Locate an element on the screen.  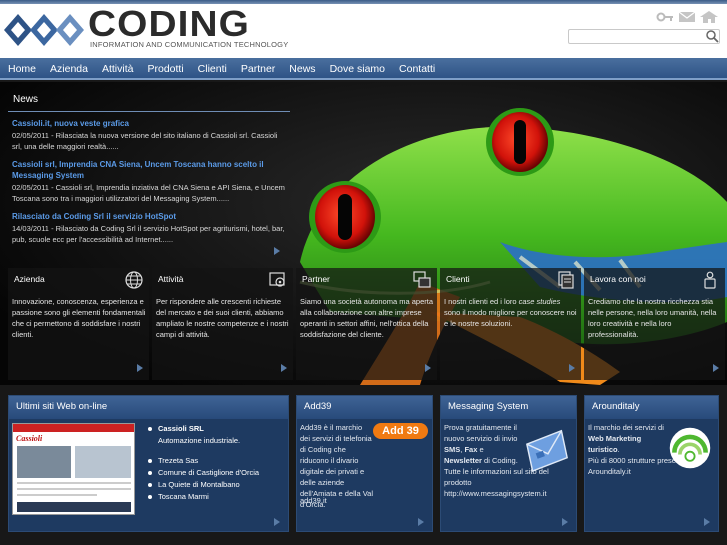
nav-item-clienti: Clienti is located at coordinates (212, 69).